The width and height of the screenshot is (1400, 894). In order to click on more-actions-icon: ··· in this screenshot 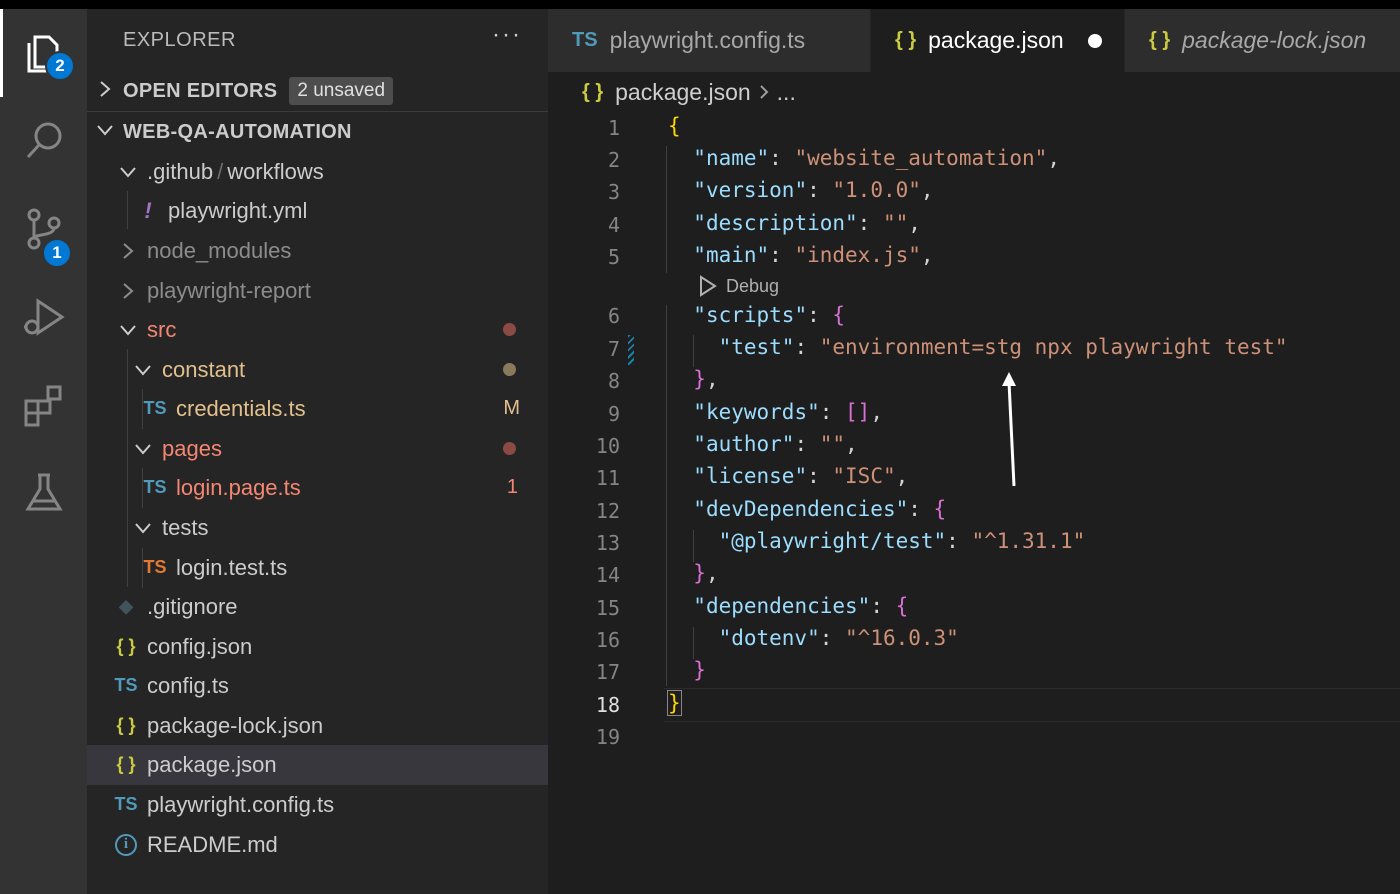, I will do `click(507, 35)`.